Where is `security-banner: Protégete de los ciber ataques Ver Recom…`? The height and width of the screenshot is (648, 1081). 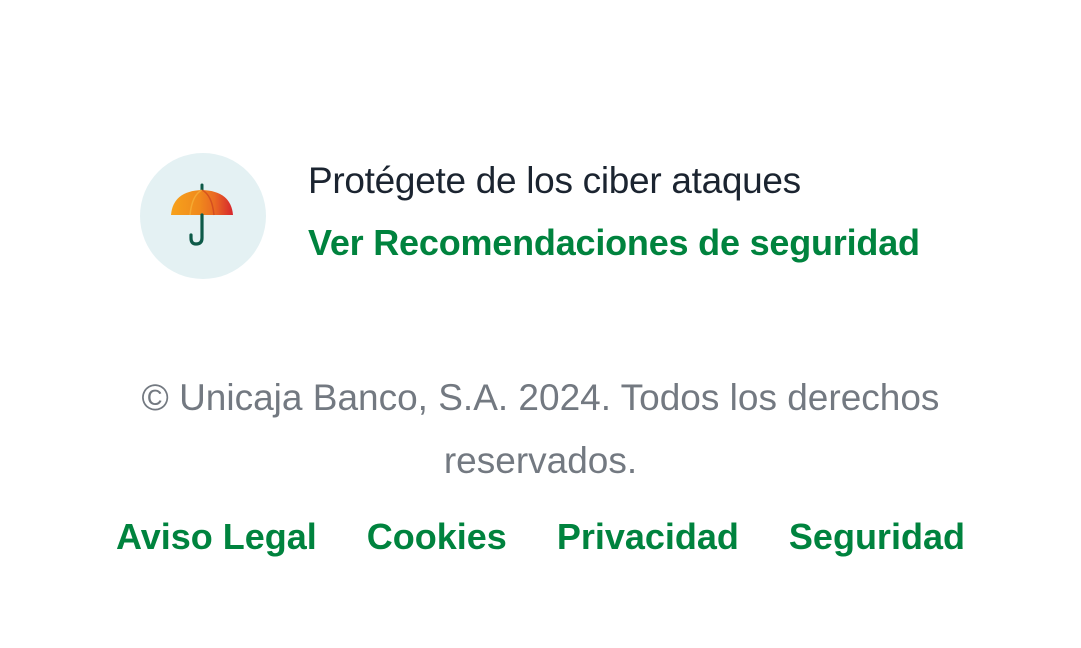
security-banner: Protégete de los ciber ataques Ver Recom… is located at coordinates (530, 216).